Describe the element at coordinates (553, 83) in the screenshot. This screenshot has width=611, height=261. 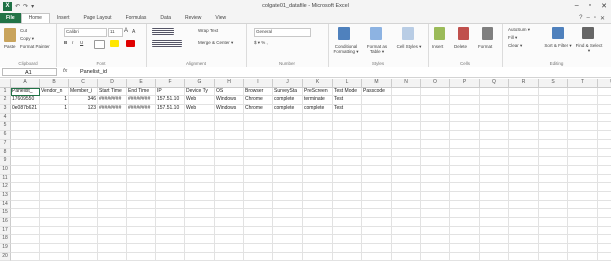
I see `column-header: S` at that location.